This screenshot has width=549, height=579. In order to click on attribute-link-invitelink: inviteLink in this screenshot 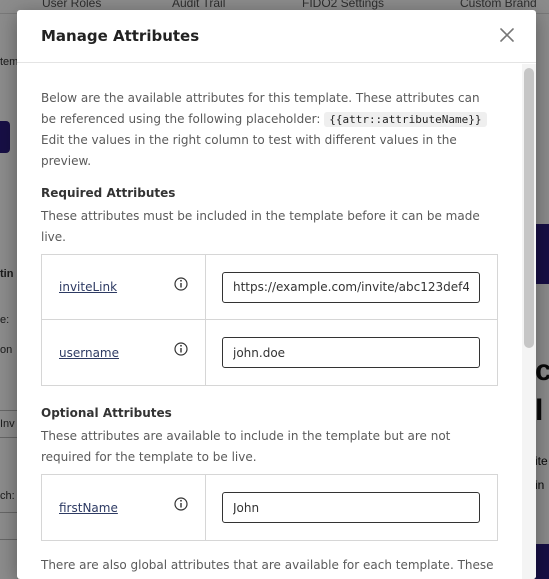, I will do `click(88, 287)`.